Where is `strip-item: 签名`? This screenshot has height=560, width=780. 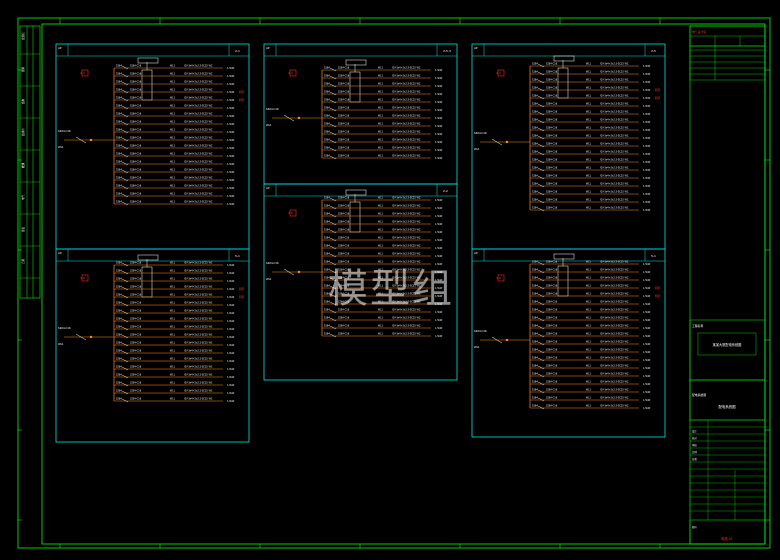 strip-item: 签名 is located at coordinates (23, 229).